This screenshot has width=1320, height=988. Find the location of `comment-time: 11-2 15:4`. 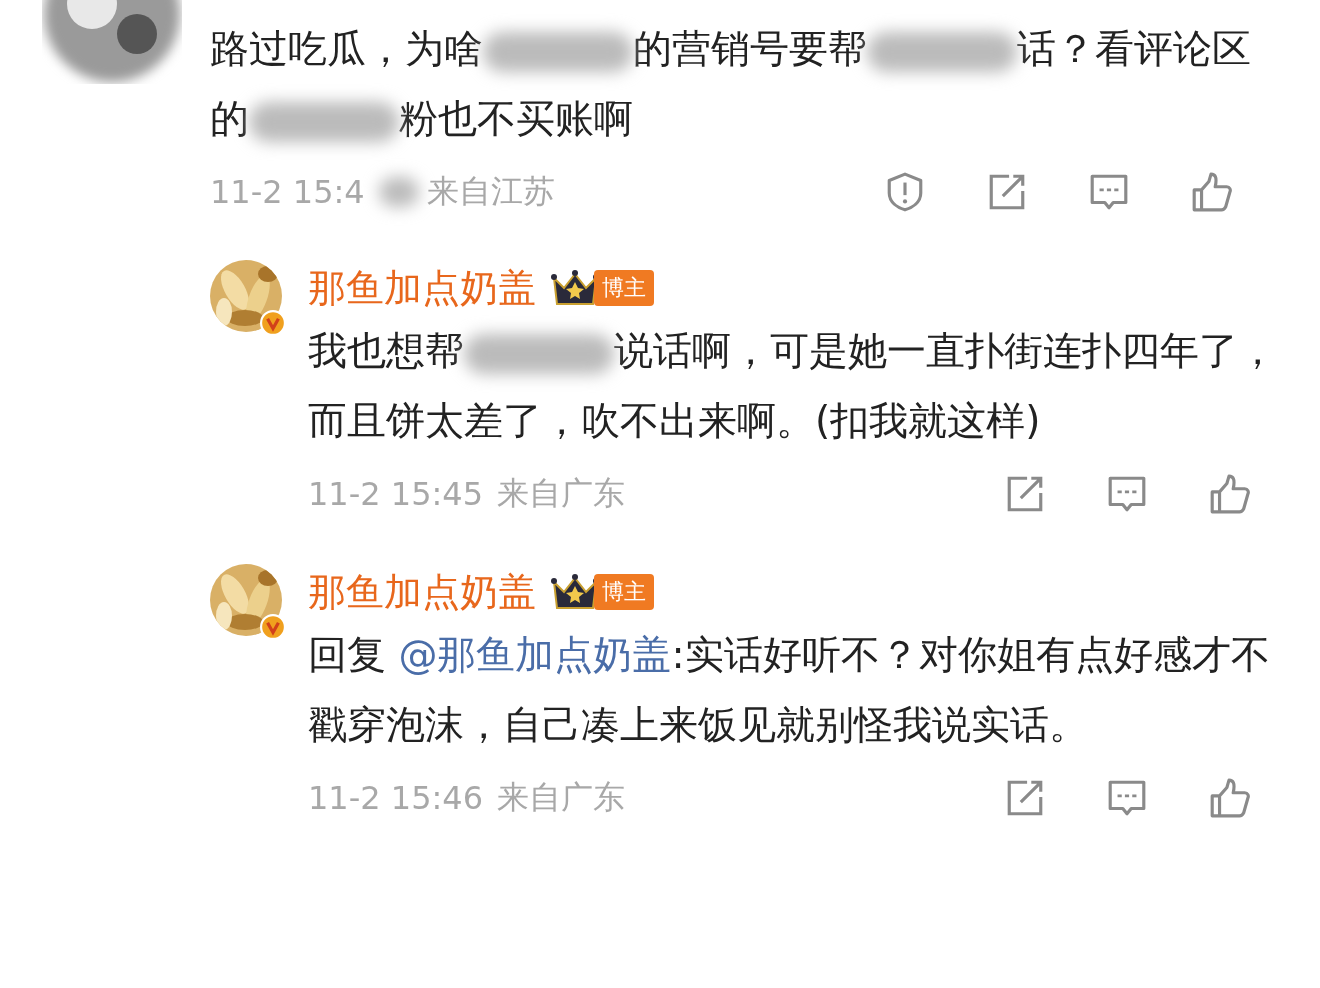

comment-time: 11-2 15:4 is located at coordinates (287, 192).